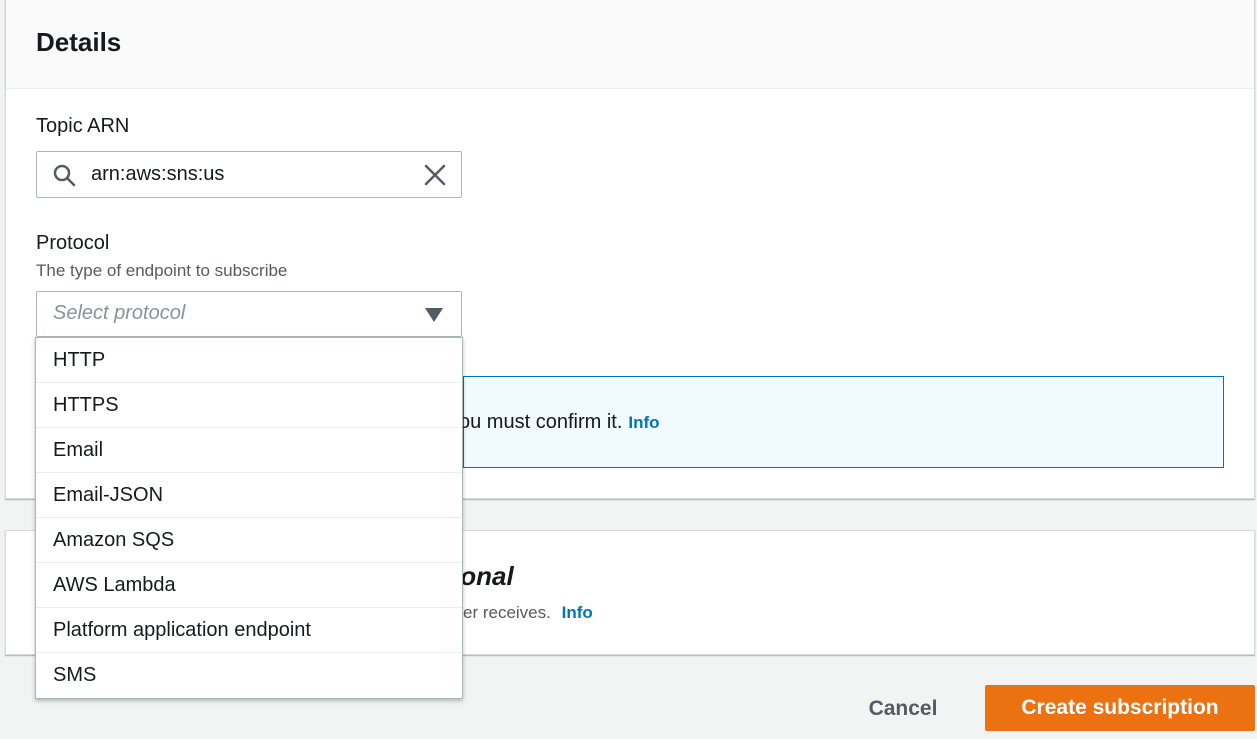 This screenshot has width=1257, height=739. Describe the element at coordinates (249, 405) in the screenshot. I see `protocol-option-https: HTTPS` at that location.